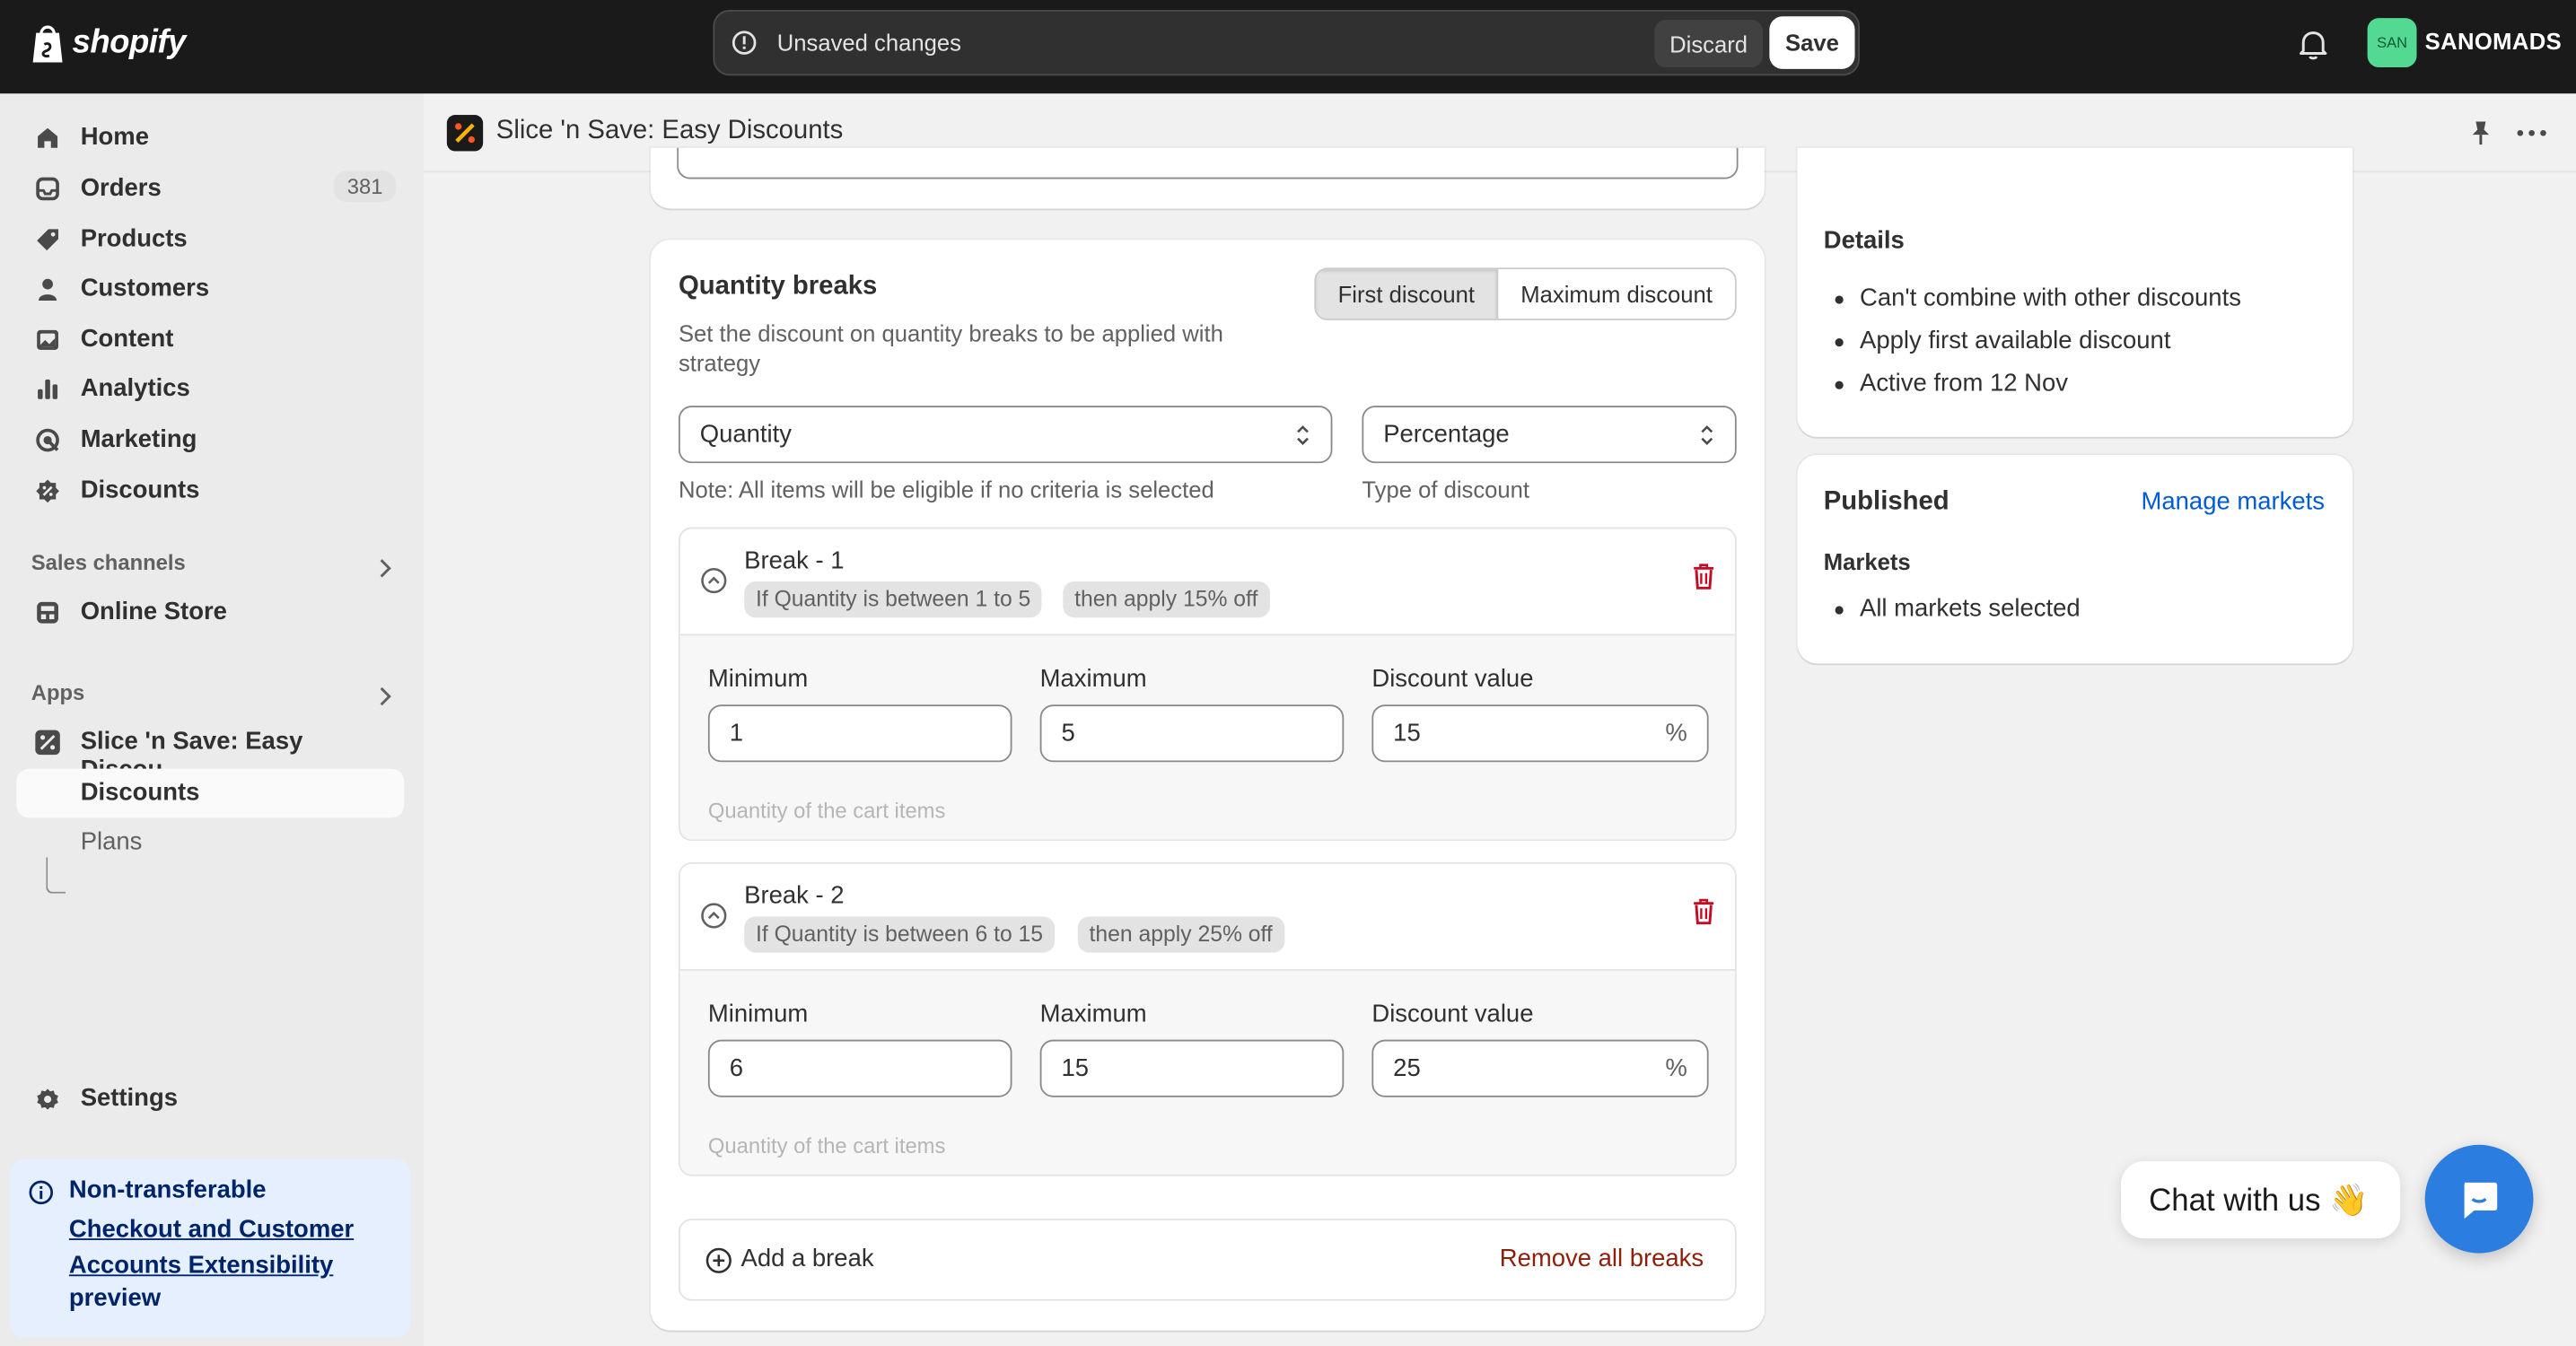  I want to click on sidebar-item-settings: Settings, so click(210, 1098).